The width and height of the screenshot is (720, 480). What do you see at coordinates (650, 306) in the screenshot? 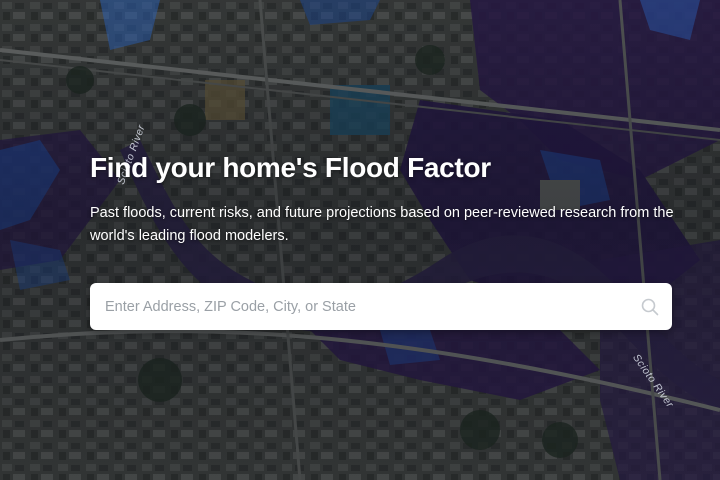
I see `search-icon` at bounding box center [650, 306].